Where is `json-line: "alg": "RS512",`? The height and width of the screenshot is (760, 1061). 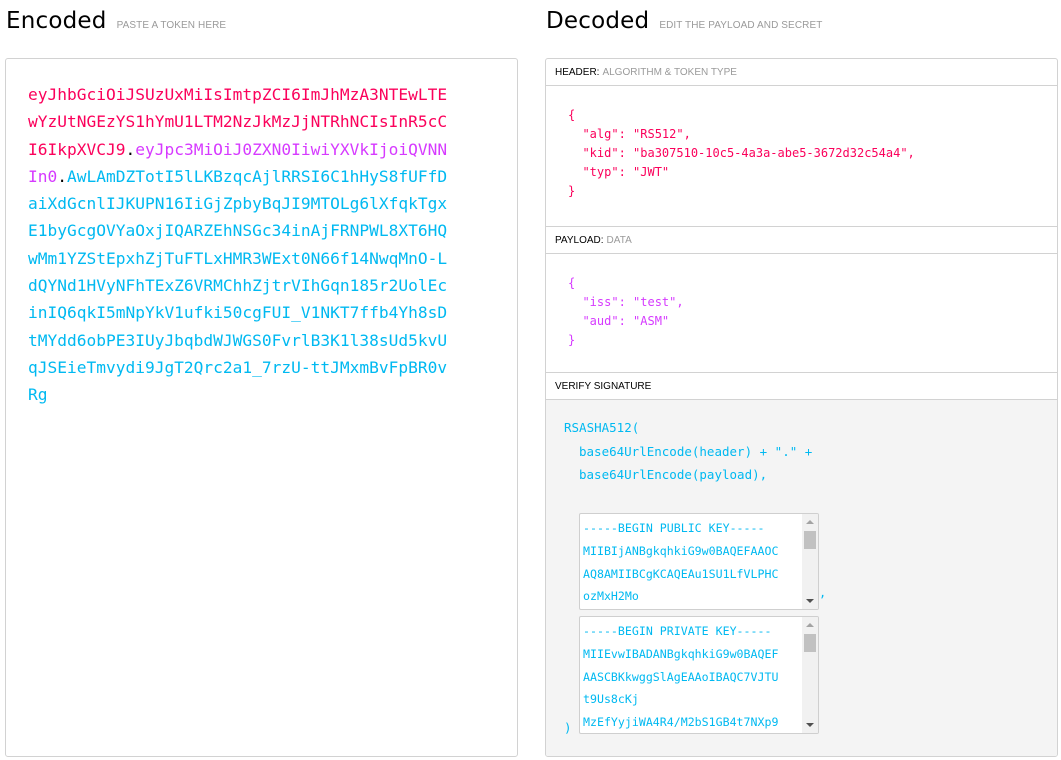
json-line: "alg": "RS512", is located at coordinates (629, 134).